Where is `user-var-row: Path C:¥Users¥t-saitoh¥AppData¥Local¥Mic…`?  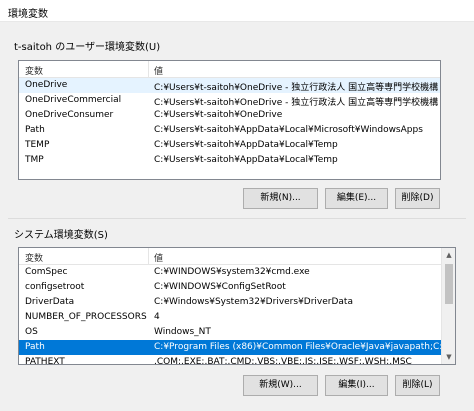
user-var-row: Path C:¥Users¥t-saitoh¥AppData¥Local¥Mic… is located at coordinates (229, 130).